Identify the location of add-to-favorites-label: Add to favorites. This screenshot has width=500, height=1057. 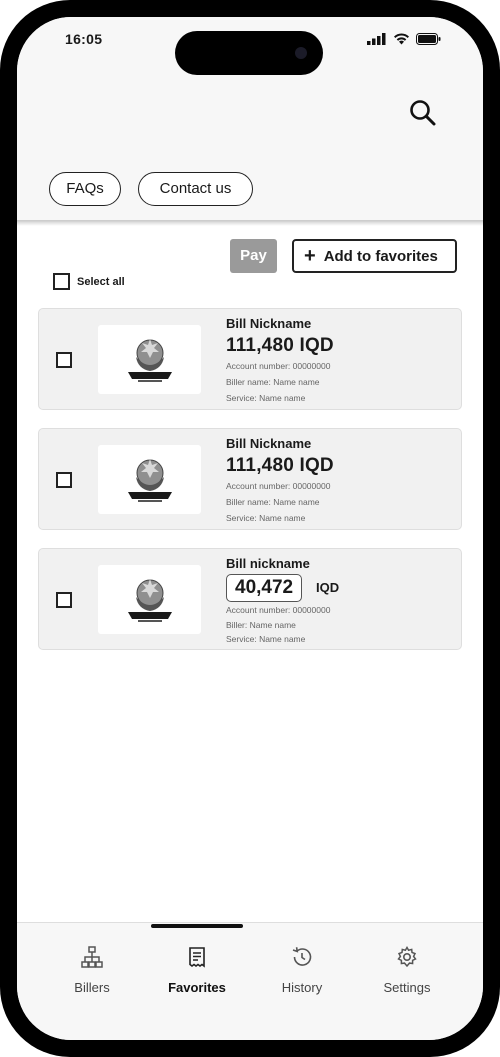
(380, 256).